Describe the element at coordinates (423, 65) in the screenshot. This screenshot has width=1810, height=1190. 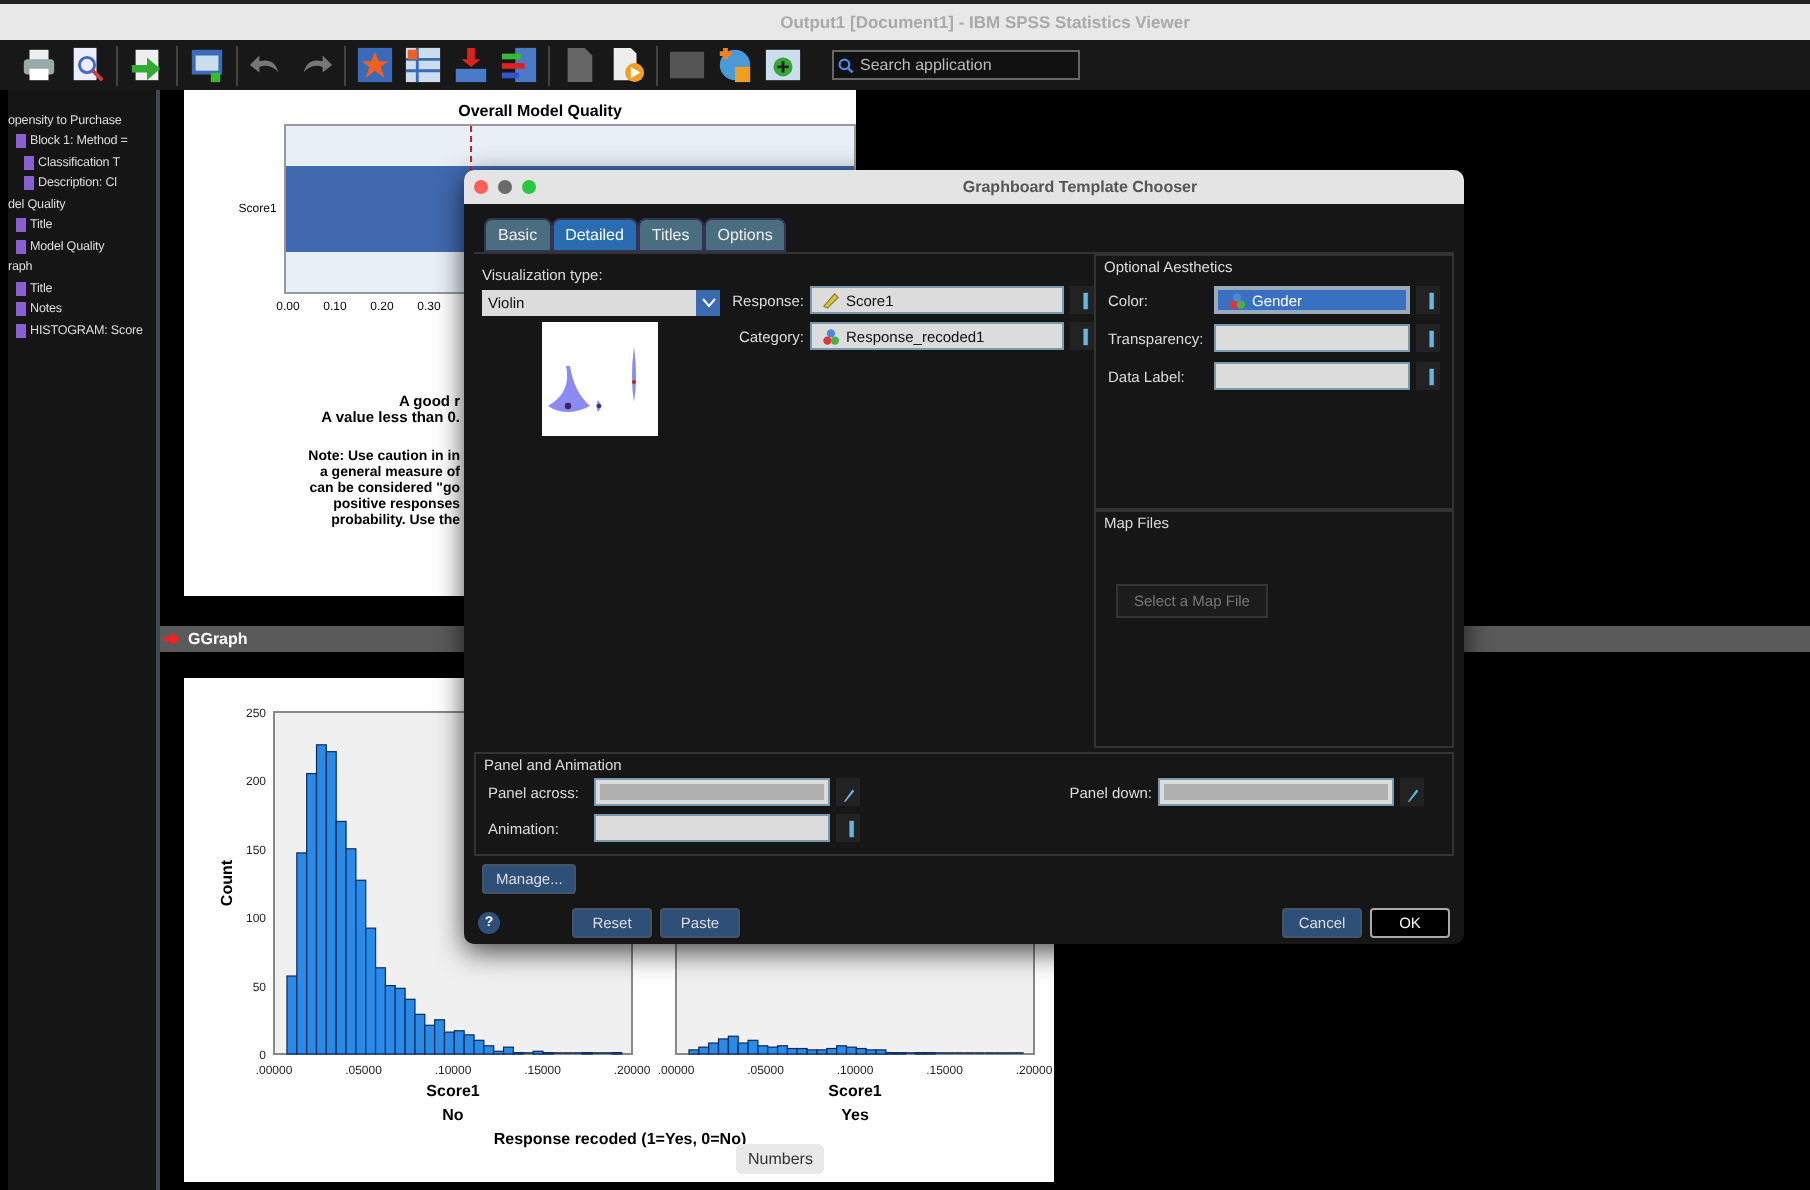
I see `table-icon` at that location.